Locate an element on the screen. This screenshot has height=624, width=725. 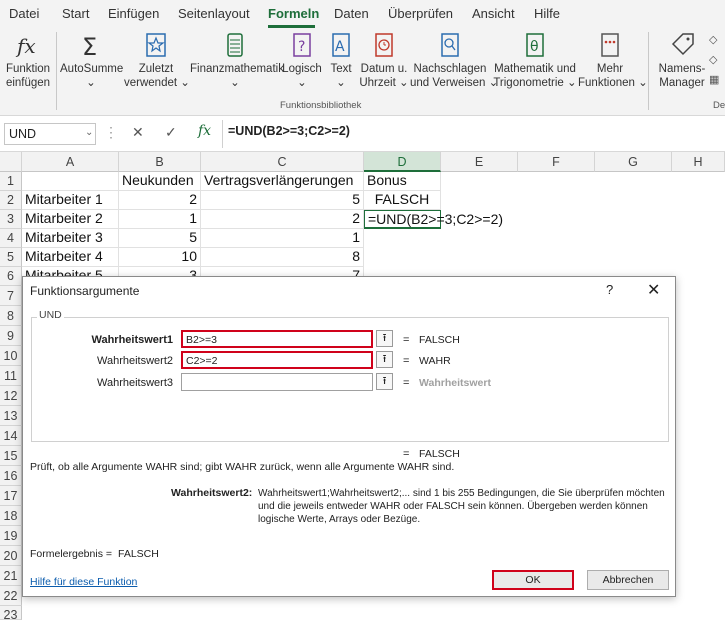
autosum-button: Σ AutoSumme ⌄ is located at coordinates (91, 60).